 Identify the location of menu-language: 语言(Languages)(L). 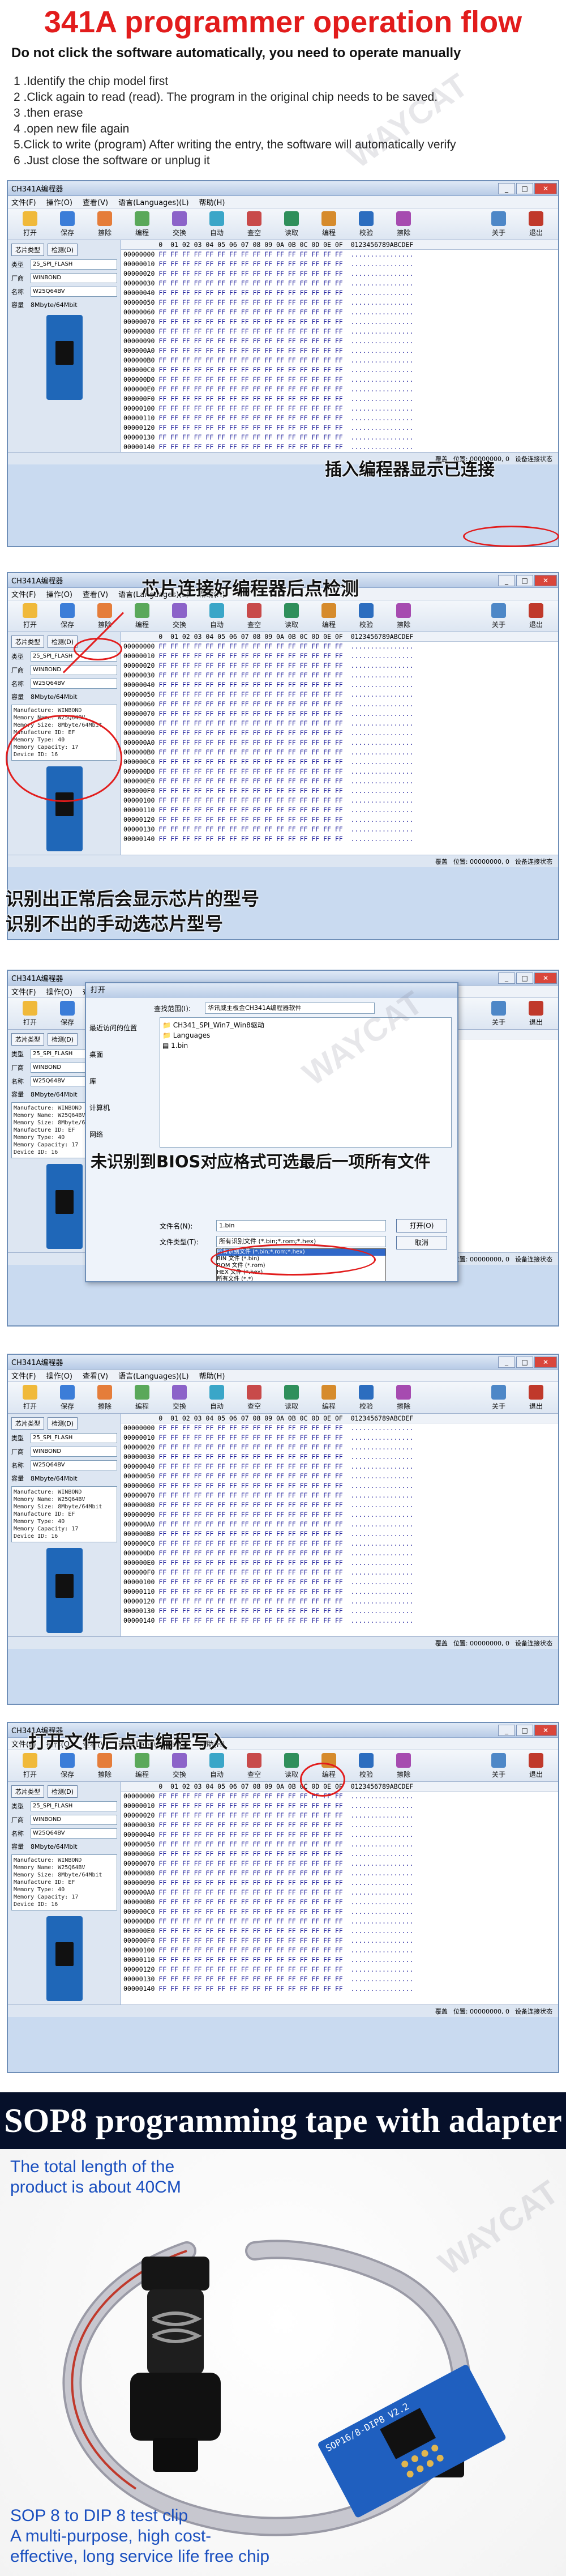
(153, 1375).